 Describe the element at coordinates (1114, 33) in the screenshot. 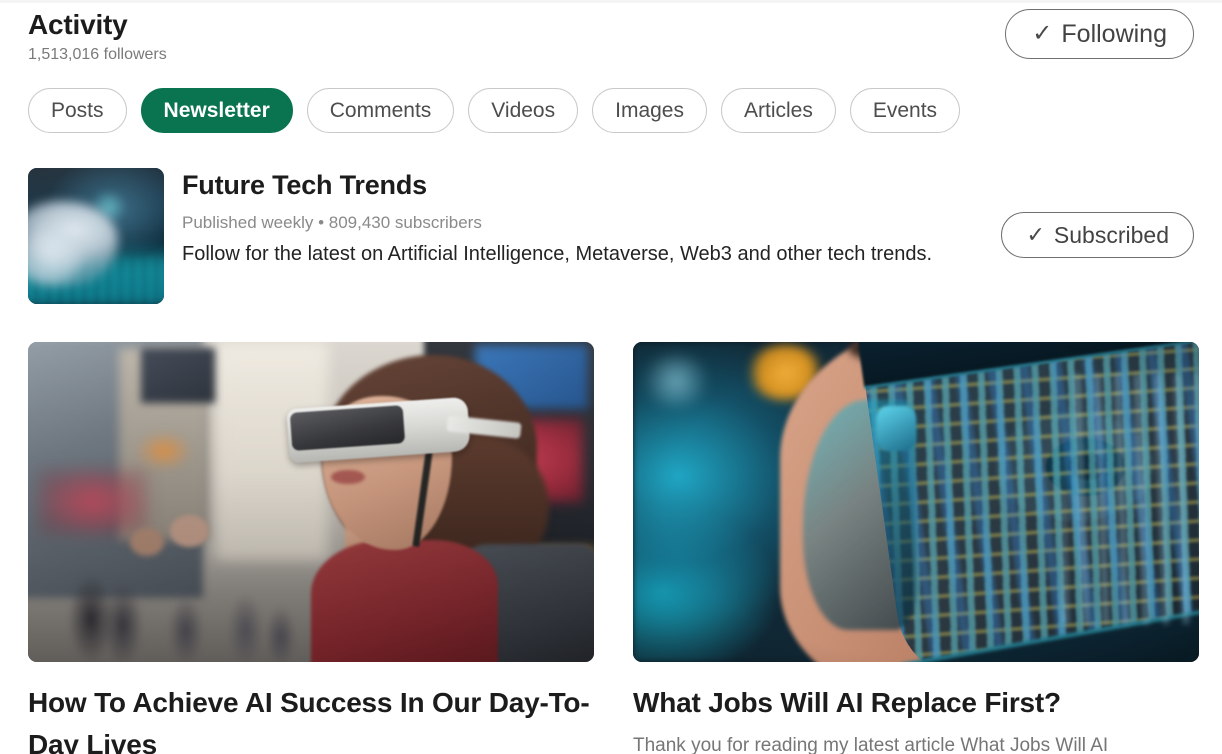

I see `following-button-label: Following` at that location.